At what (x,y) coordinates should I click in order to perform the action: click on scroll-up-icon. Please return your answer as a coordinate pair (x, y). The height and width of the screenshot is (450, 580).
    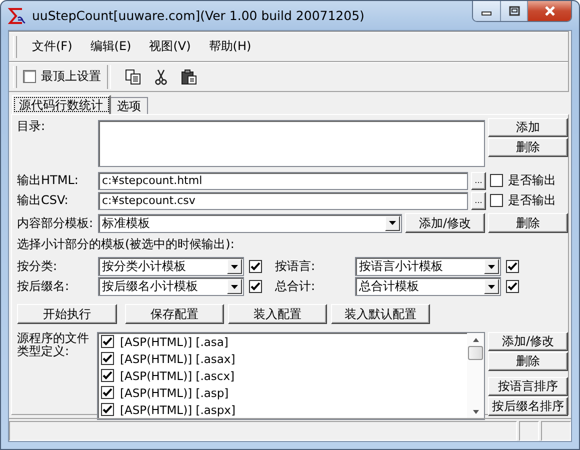
    Looking at the image, I should click on (475, 340).